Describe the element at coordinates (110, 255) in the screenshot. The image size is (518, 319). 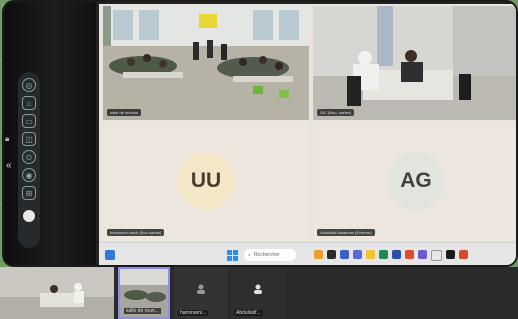
I see `widgets-icon` at that location.